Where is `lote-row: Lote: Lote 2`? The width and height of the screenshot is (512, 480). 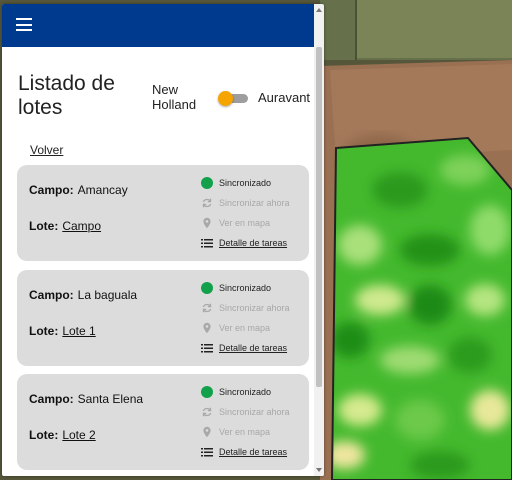 lote-row: Lote: Lote 2 is located at coordinates (62, 435).